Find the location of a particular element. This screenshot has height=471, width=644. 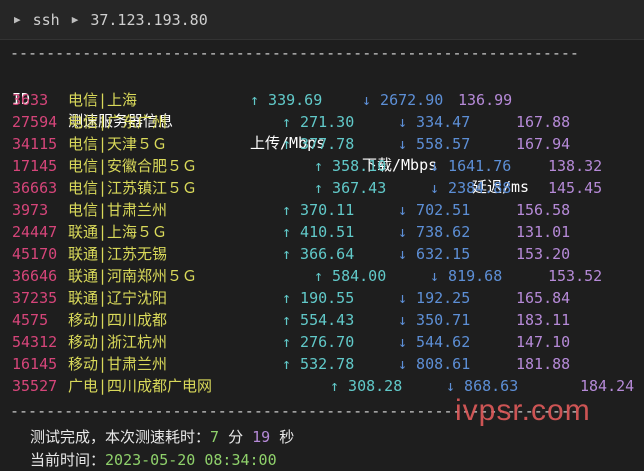

table-row: 4575 移动|四川成都 ↑ 554.43 ↓ 350.71 183.11 is located at coordinates (322, 320).